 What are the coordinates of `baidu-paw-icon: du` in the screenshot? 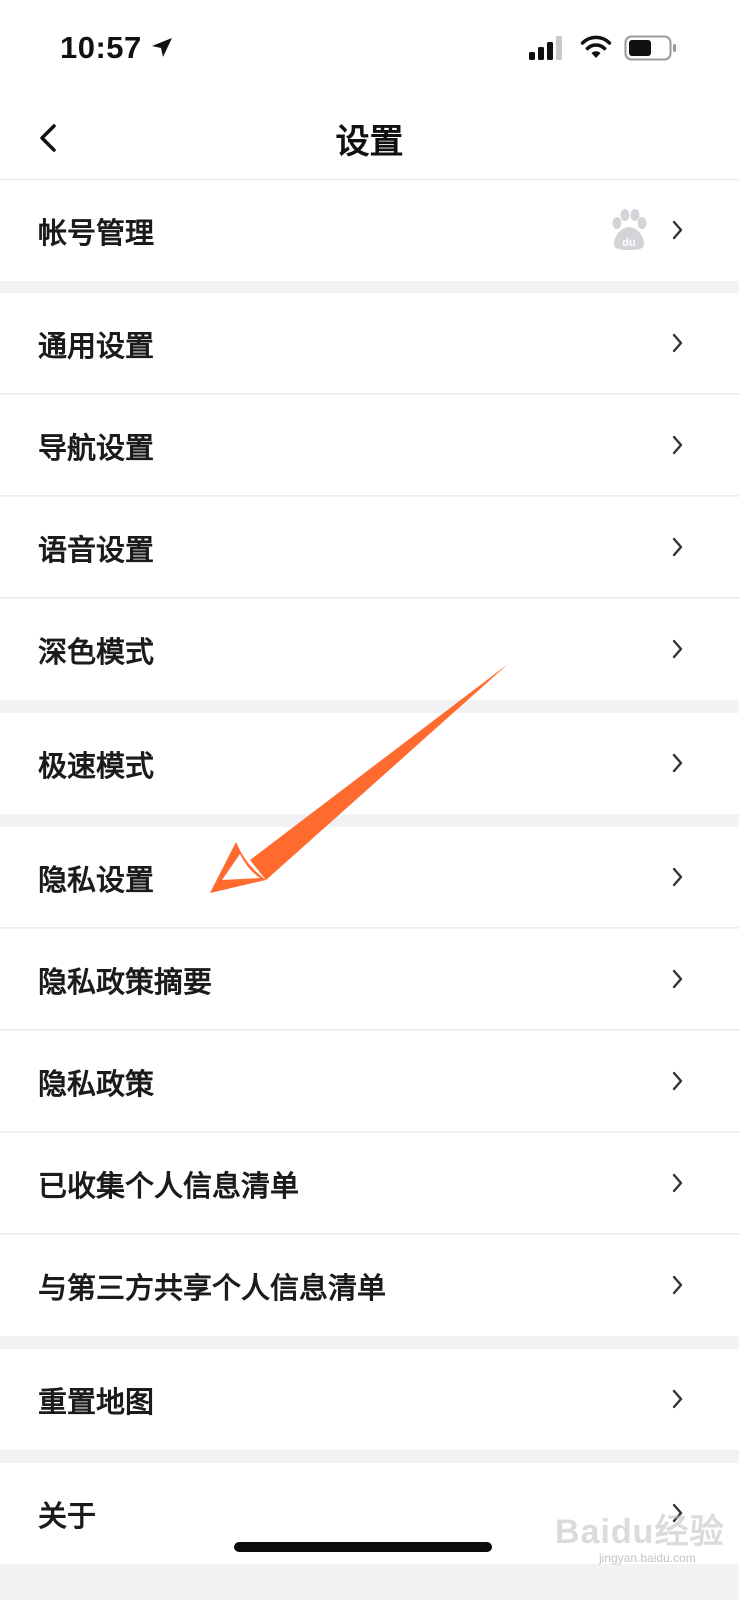 It's located at (629, 229).